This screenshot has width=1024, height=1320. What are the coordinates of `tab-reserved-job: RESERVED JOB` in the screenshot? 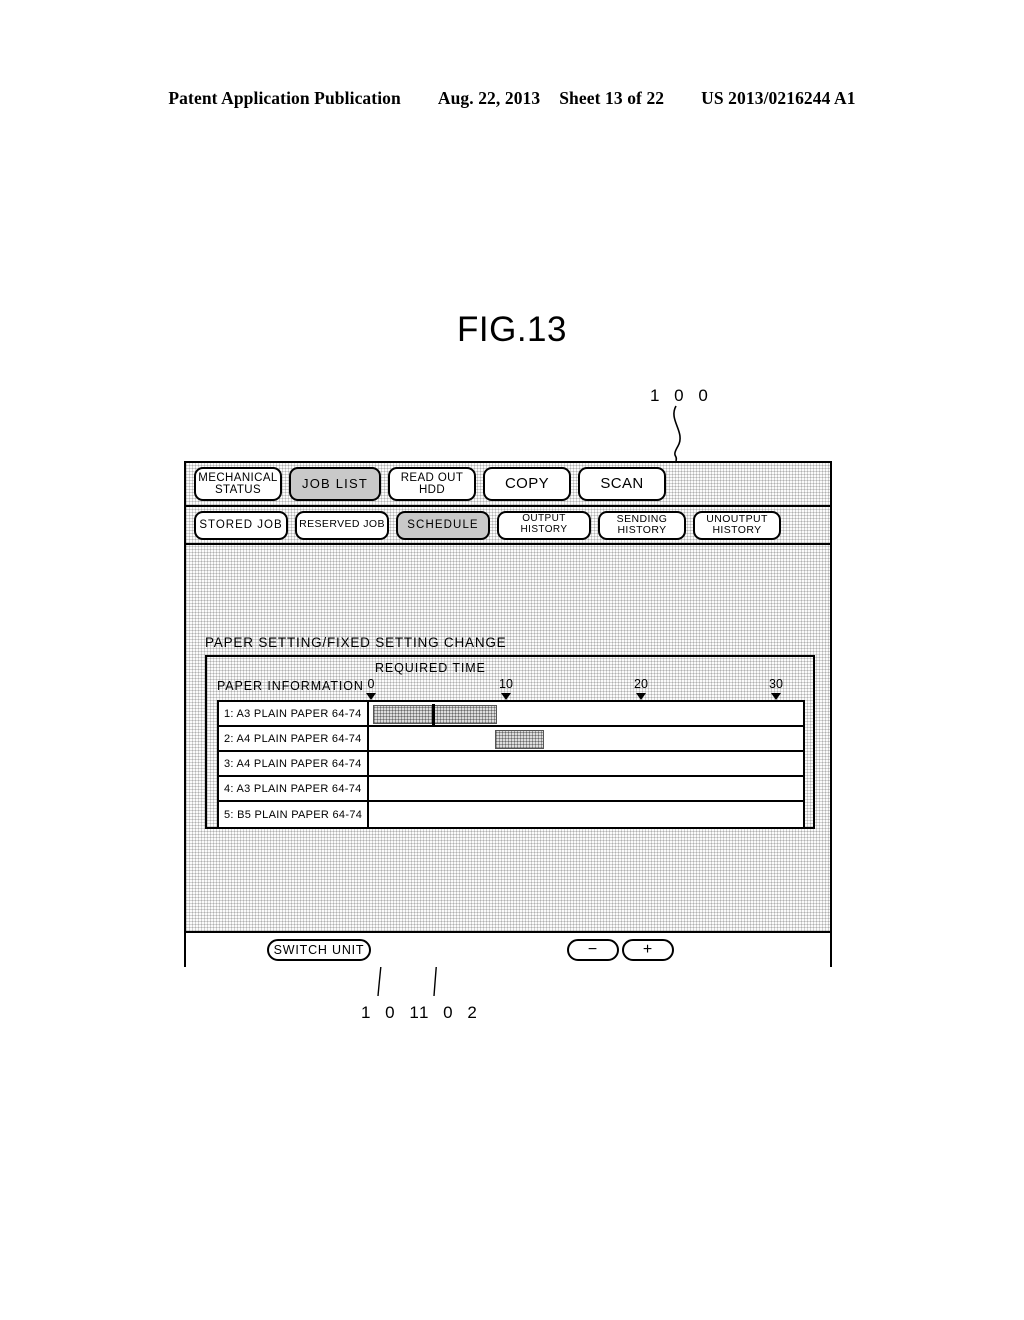 It's located at (342, 525).